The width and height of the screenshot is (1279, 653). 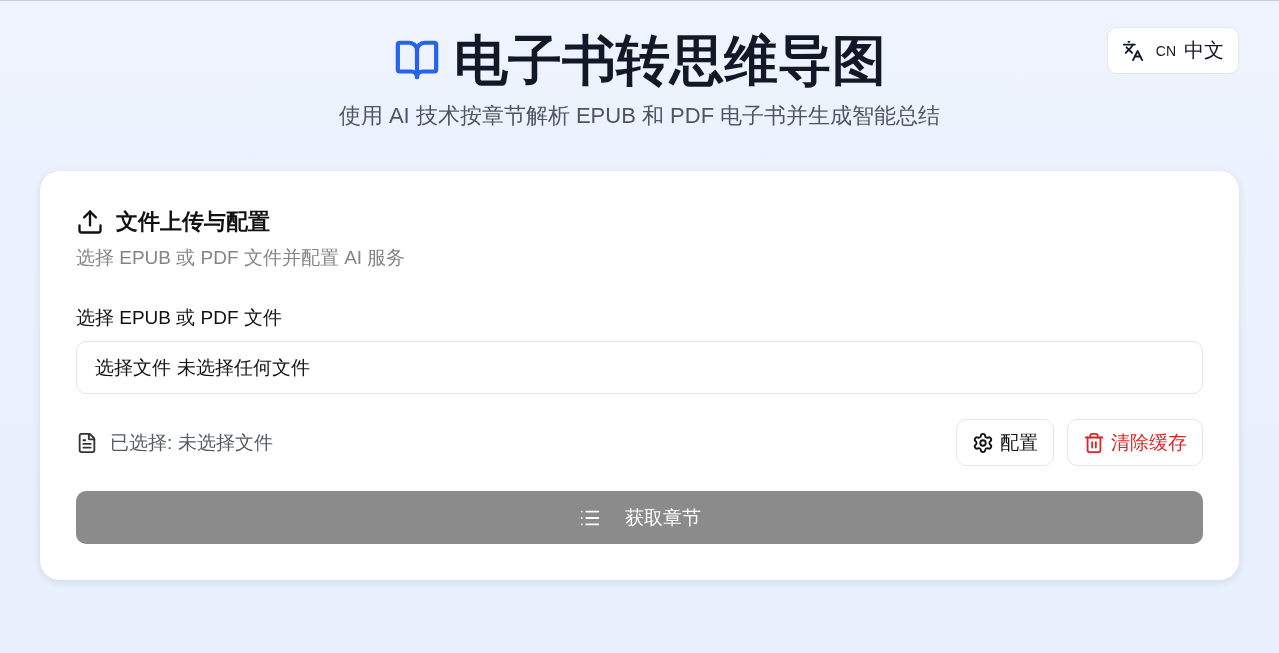 What do you see at coordinates (193, 222) in the screenshot?
I see `card-title: 文件上传与配置` at bounding box center [193, 222].